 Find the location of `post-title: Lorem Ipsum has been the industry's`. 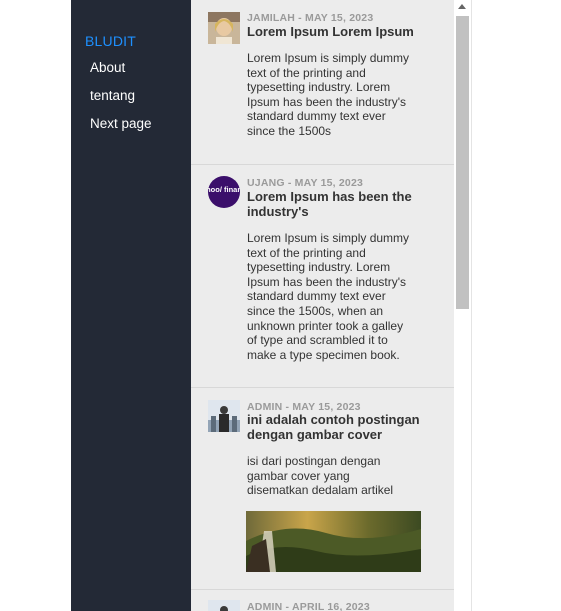

post-title: Lorem Ipsum has been the industry's is located at coordinates (339, 204).